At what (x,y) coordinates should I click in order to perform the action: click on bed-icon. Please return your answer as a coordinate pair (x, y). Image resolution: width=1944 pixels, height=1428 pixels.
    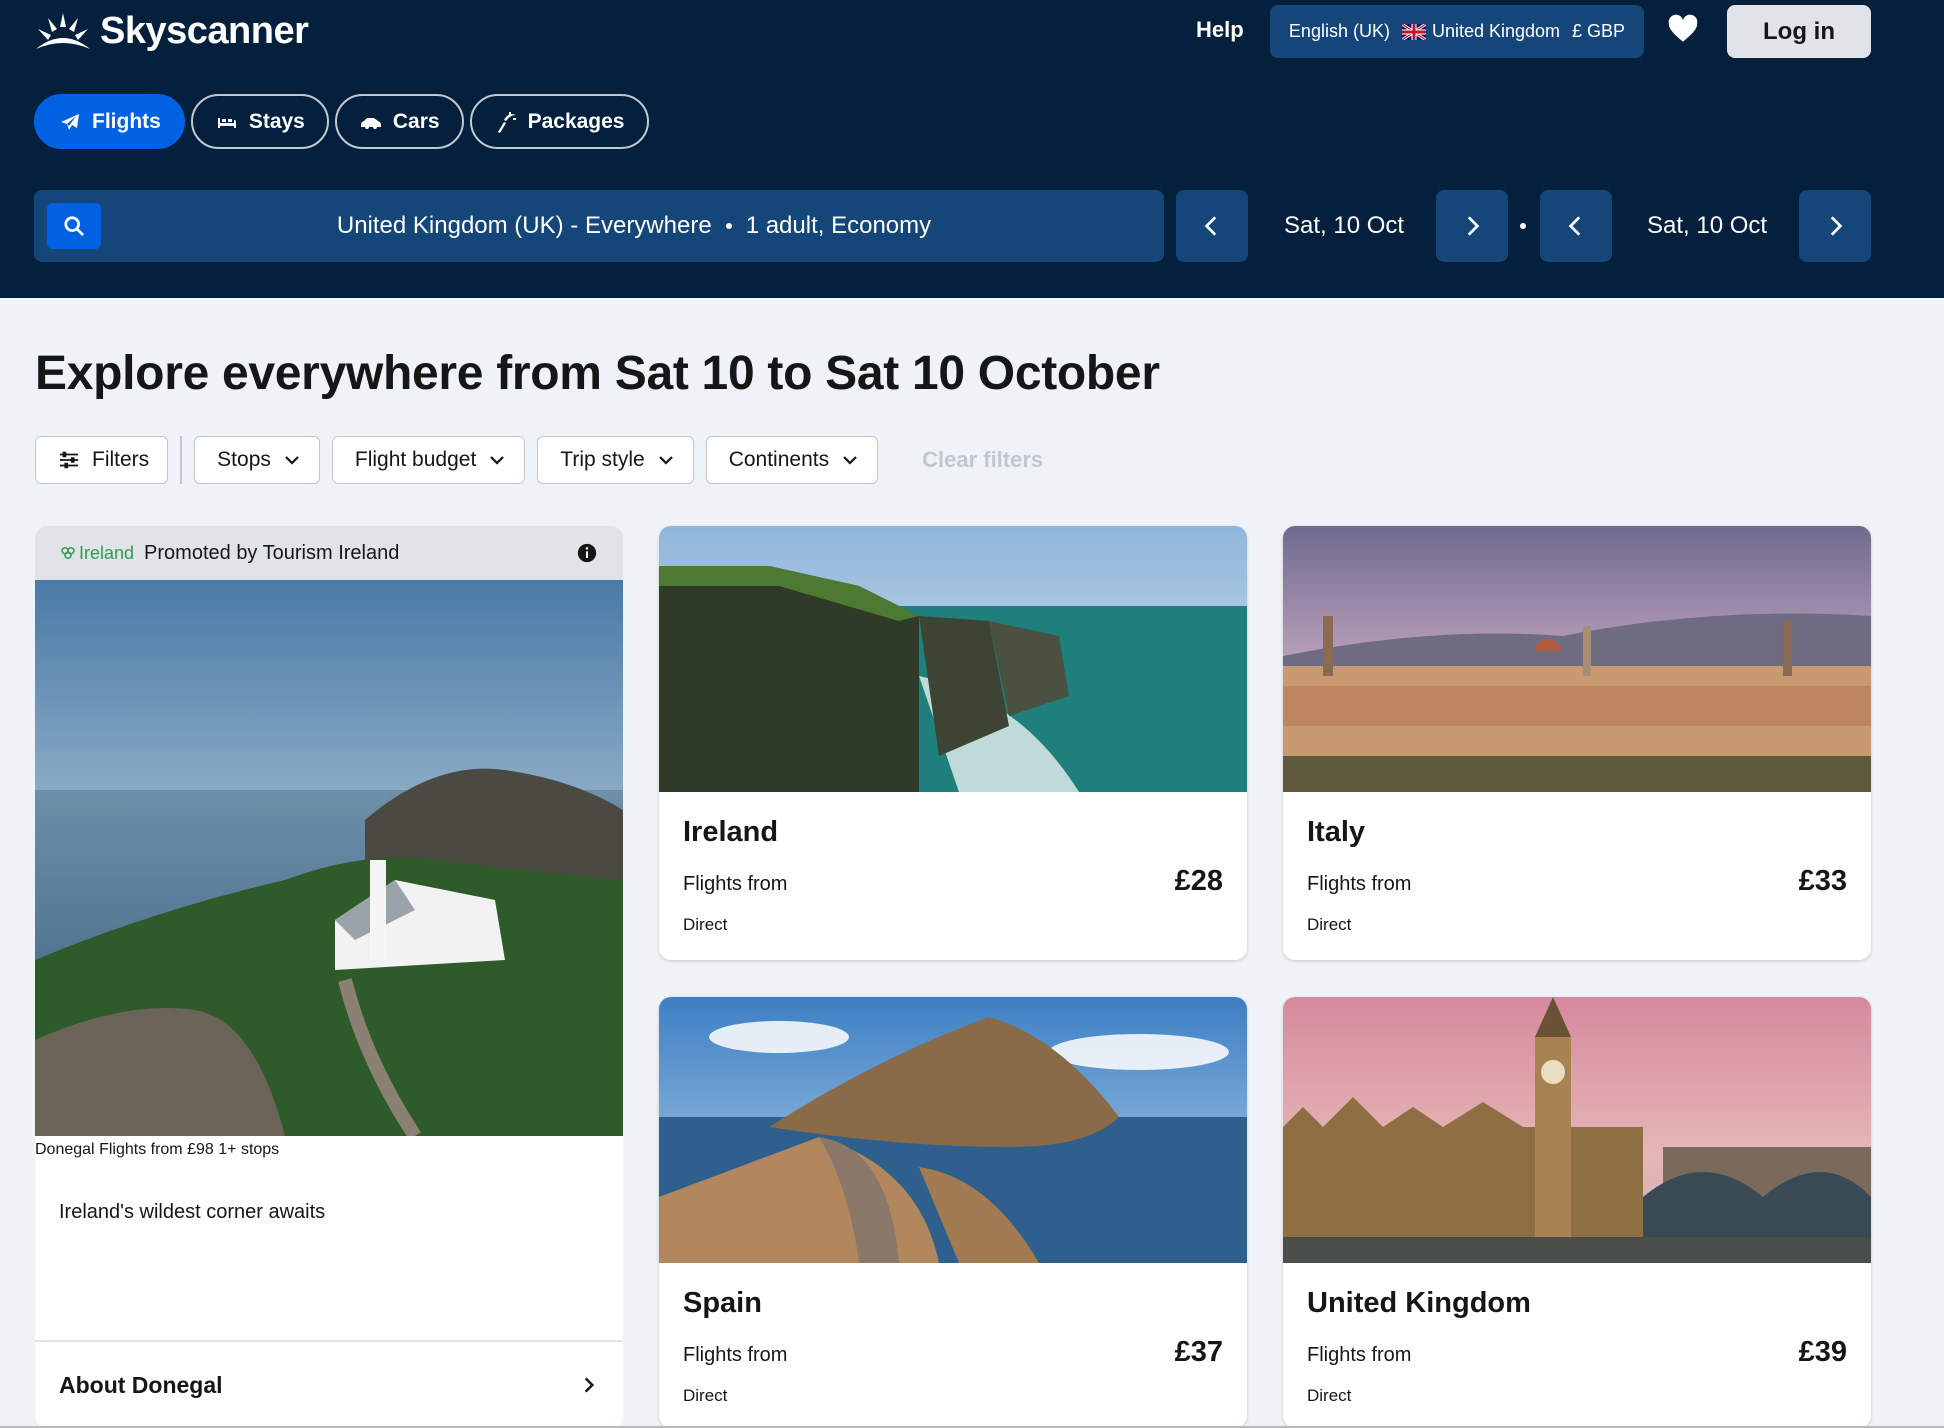
    Looking at the image, I should click on (226, 122).